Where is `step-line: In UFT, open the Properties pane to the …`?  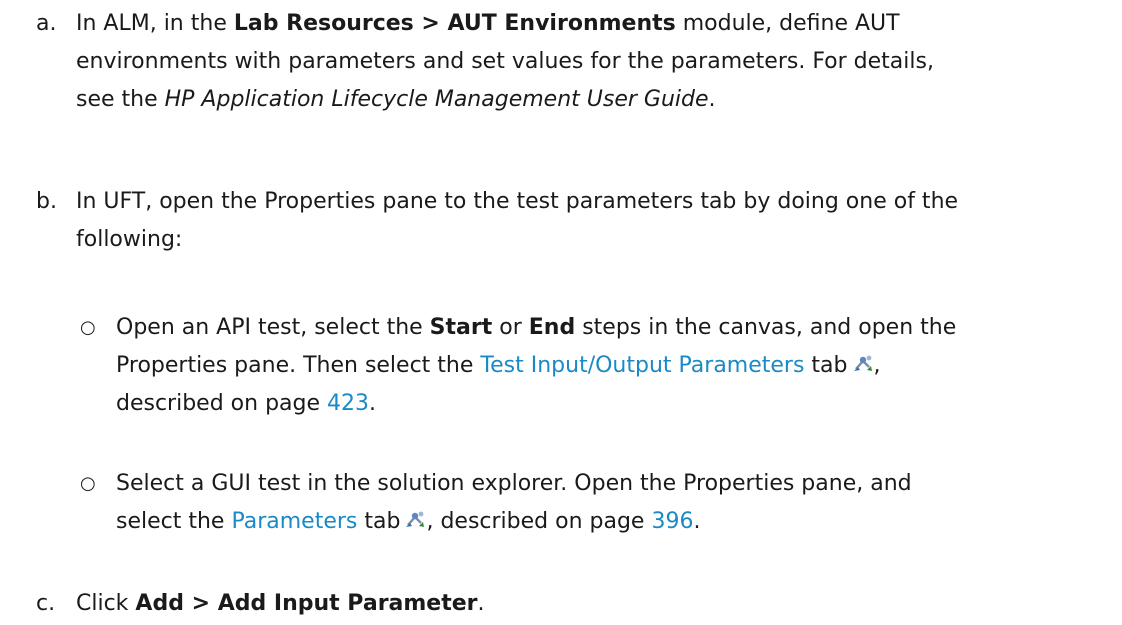 step-line: In UFT, open the Properties pane to the … is located at coordinates (517, 201).